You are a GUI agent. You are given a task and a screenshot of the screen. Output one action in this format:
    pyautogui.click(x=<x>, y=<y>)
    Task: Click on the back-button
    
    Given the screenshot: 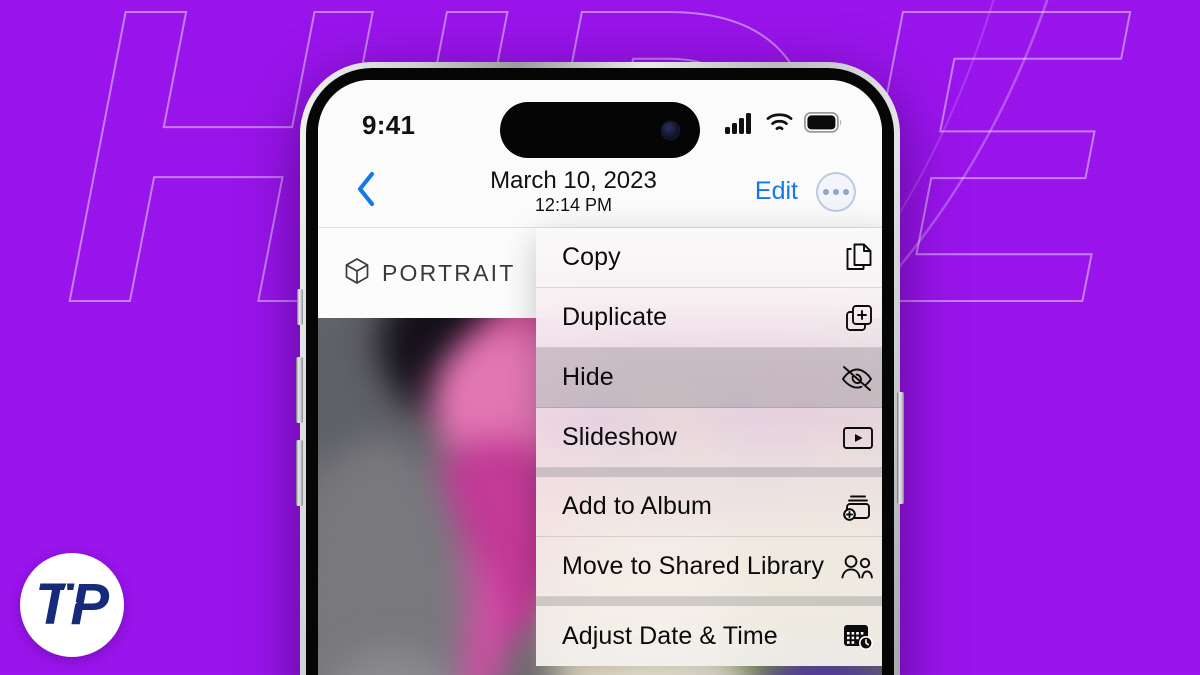 What is the action you would take?
    pyautogui.click(x=366, y=191)
    